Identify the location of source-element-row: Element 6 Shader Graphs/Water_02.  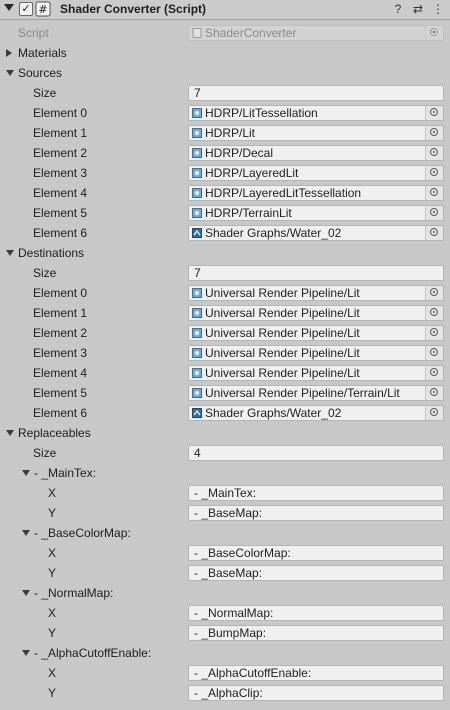
(225, 233).